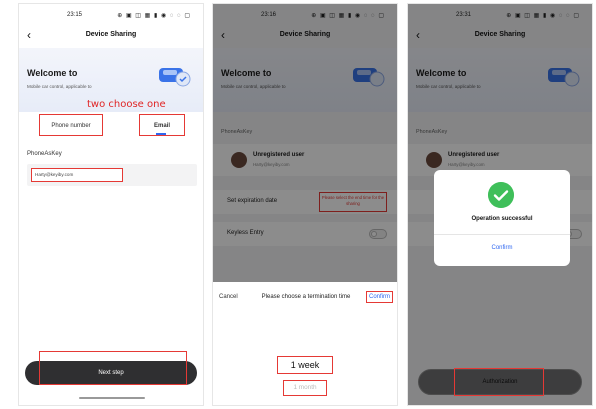  What do you see at coordinates (75, 15) in the screenshot?
I see `status-time: 23:15` at bounding box center [75, 15].